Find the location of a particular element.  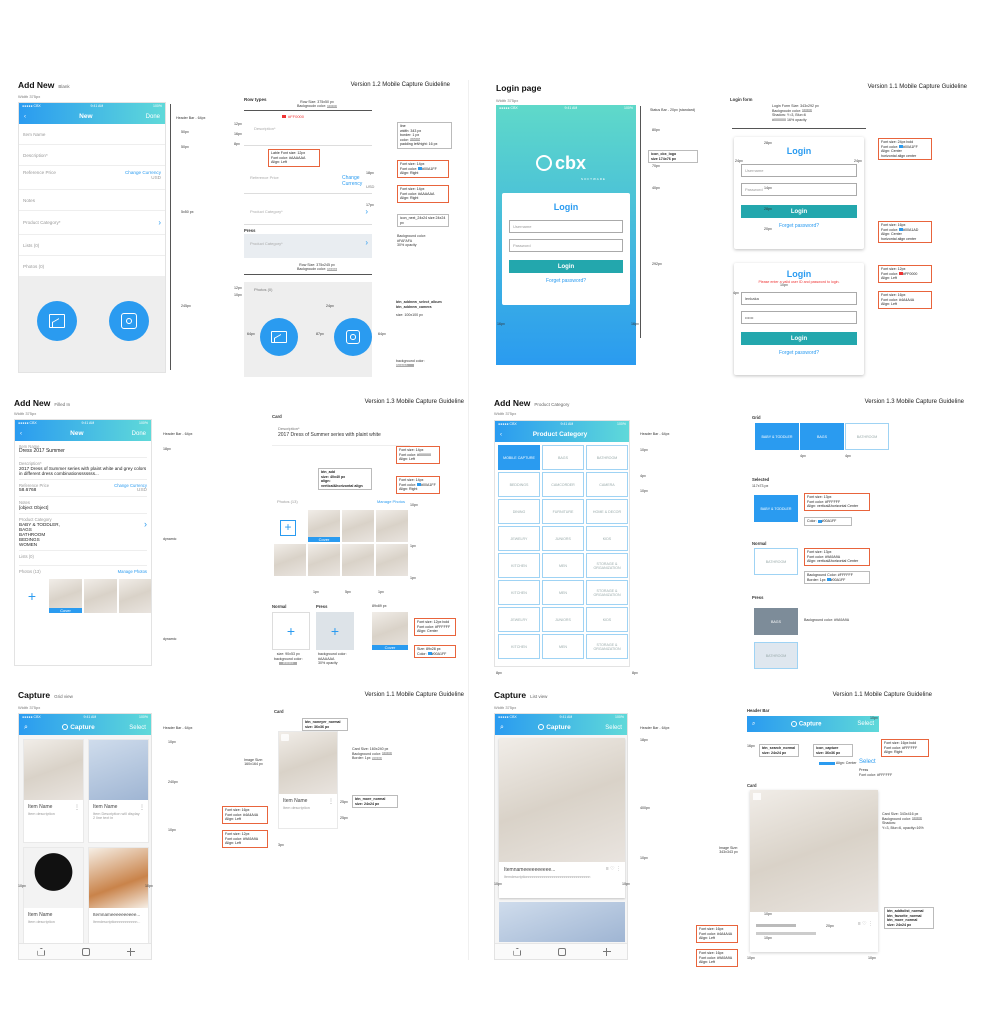

add-button-press: + is located at coordinates (335, 631).